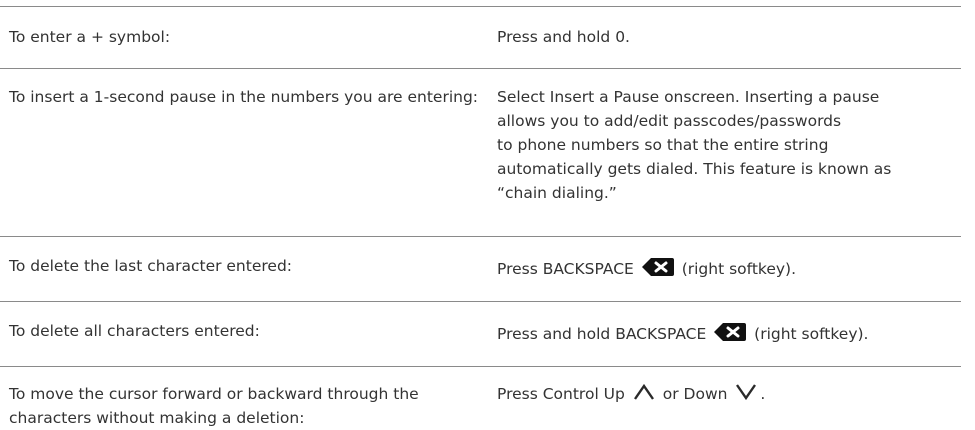  Describe the element at coordinates (480, 37) in the screenshot. I see `table-row: To enter a + symbol: Press and hold 0.` at that location.